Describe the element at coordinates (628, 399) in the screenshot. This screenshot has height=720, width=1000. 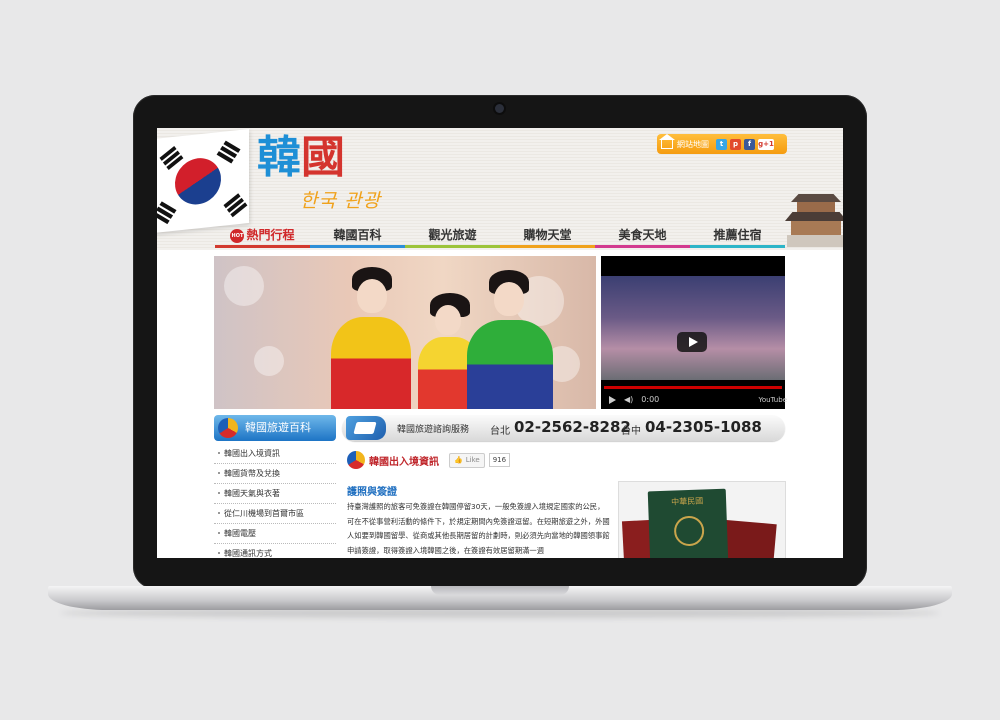
I see `volume-icon: ◀)` at that location.